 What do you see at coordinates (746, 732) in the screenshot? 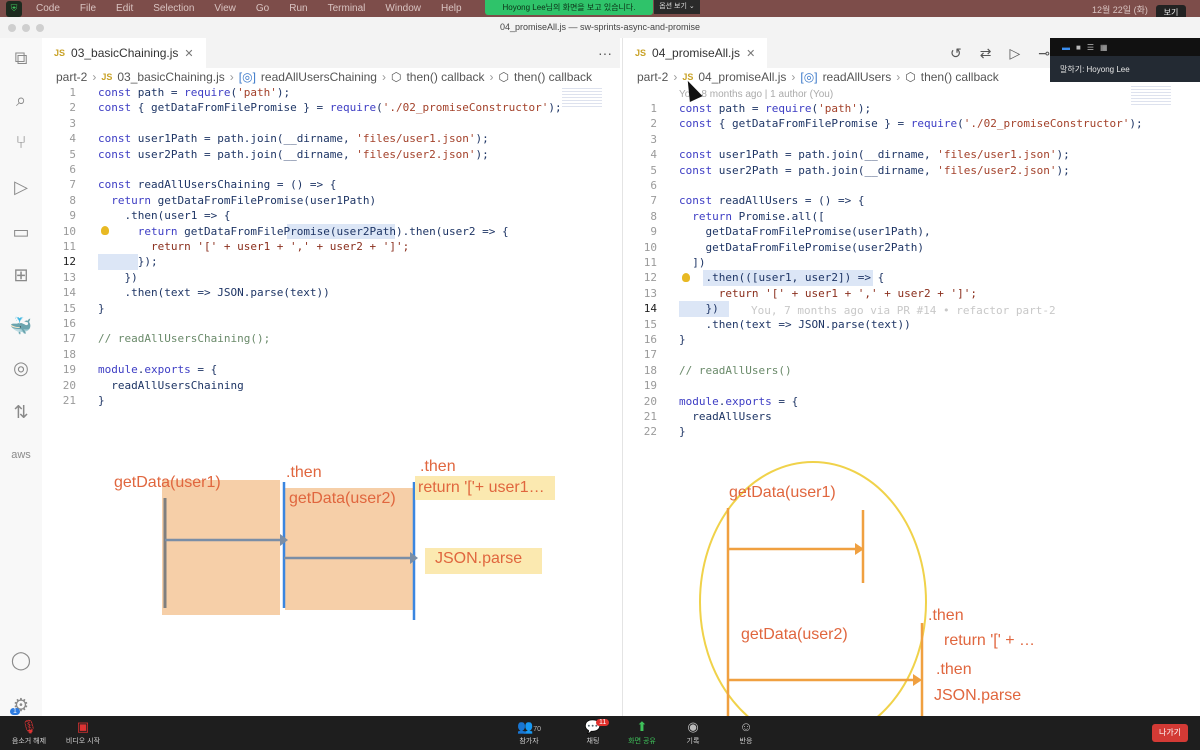
I see `reactions-button: ☺ 반응` at bounding box center [746, 732].